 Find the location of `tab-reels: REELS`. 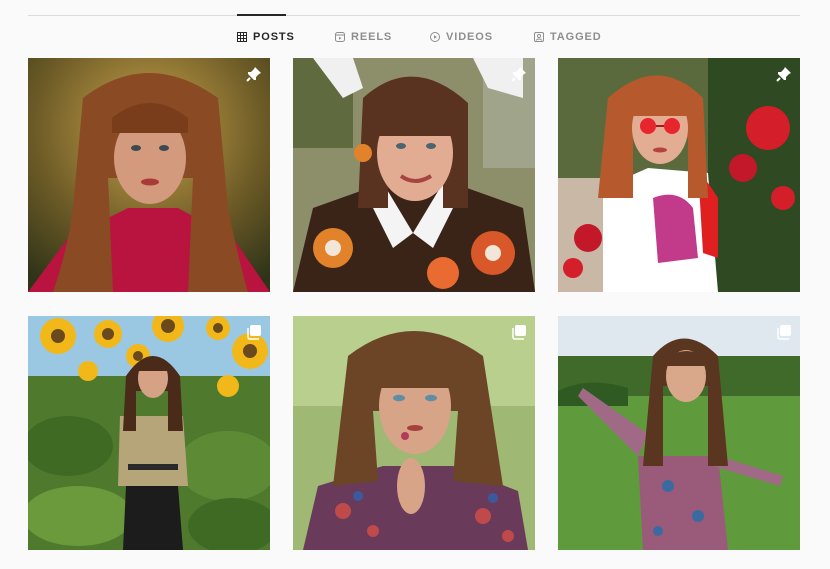

tab-reels: REELS is located at coordinates (363, 37).